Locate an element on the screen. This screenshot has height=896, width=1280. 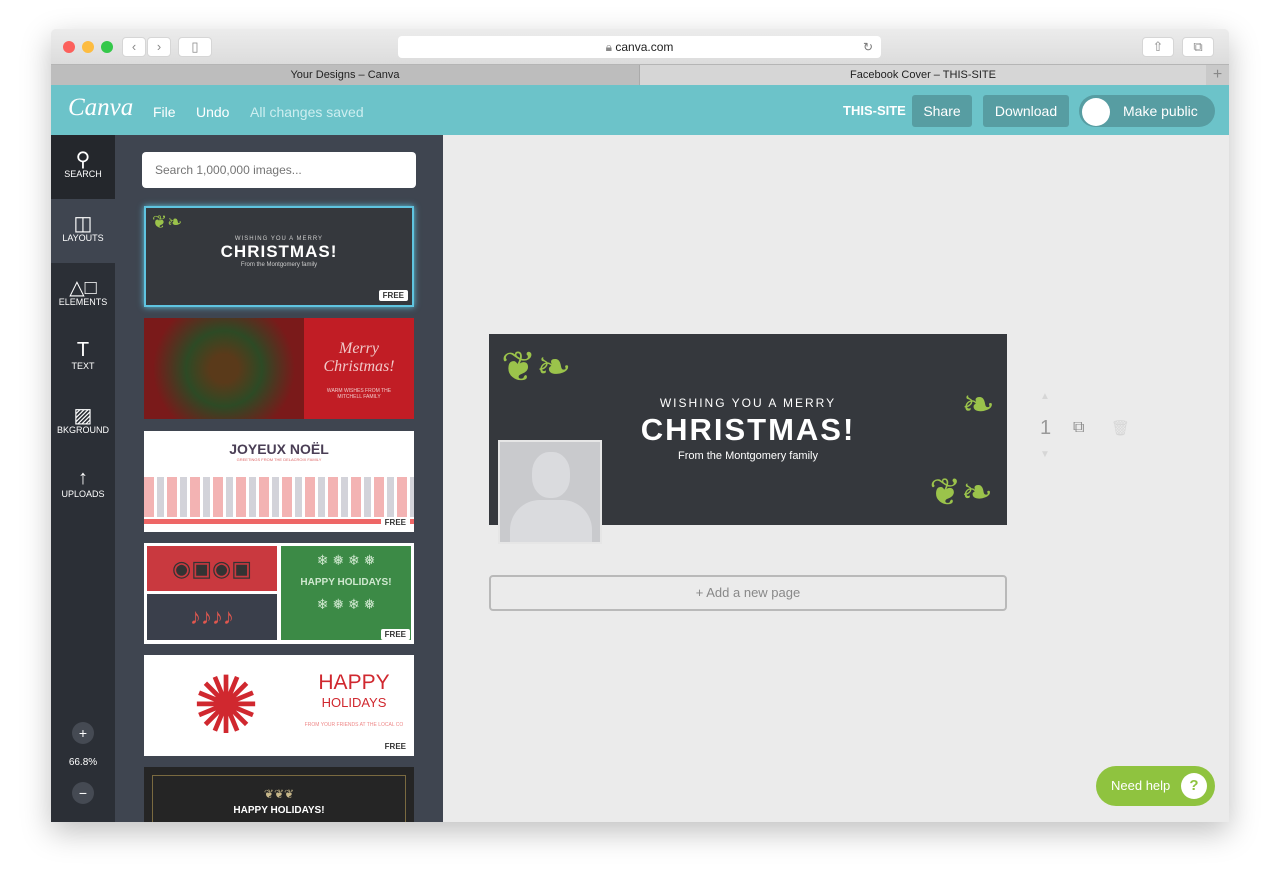
page-number: 1 is located at coordinates (1046, 428).